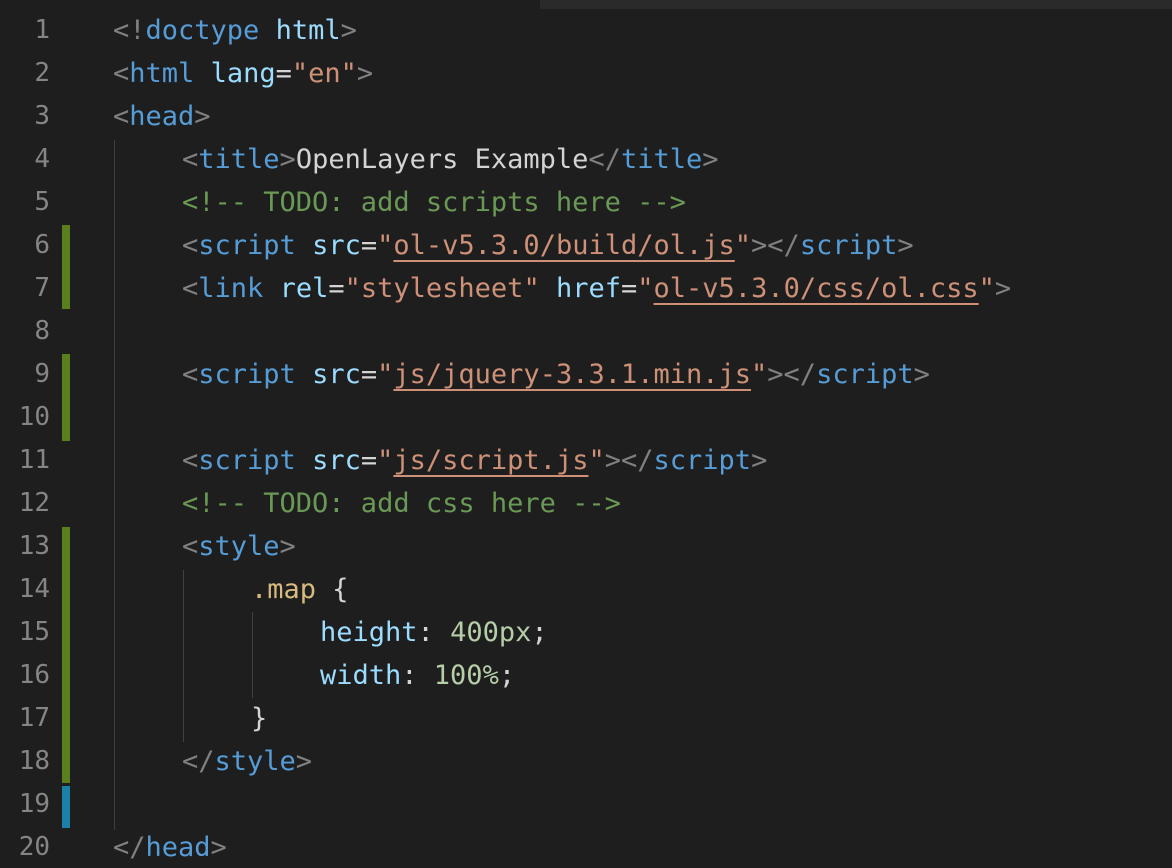  What do you see at coordinates (507, 675) in the screenshot?
I see `semicolon: ;` at bounding box center [507, 675].